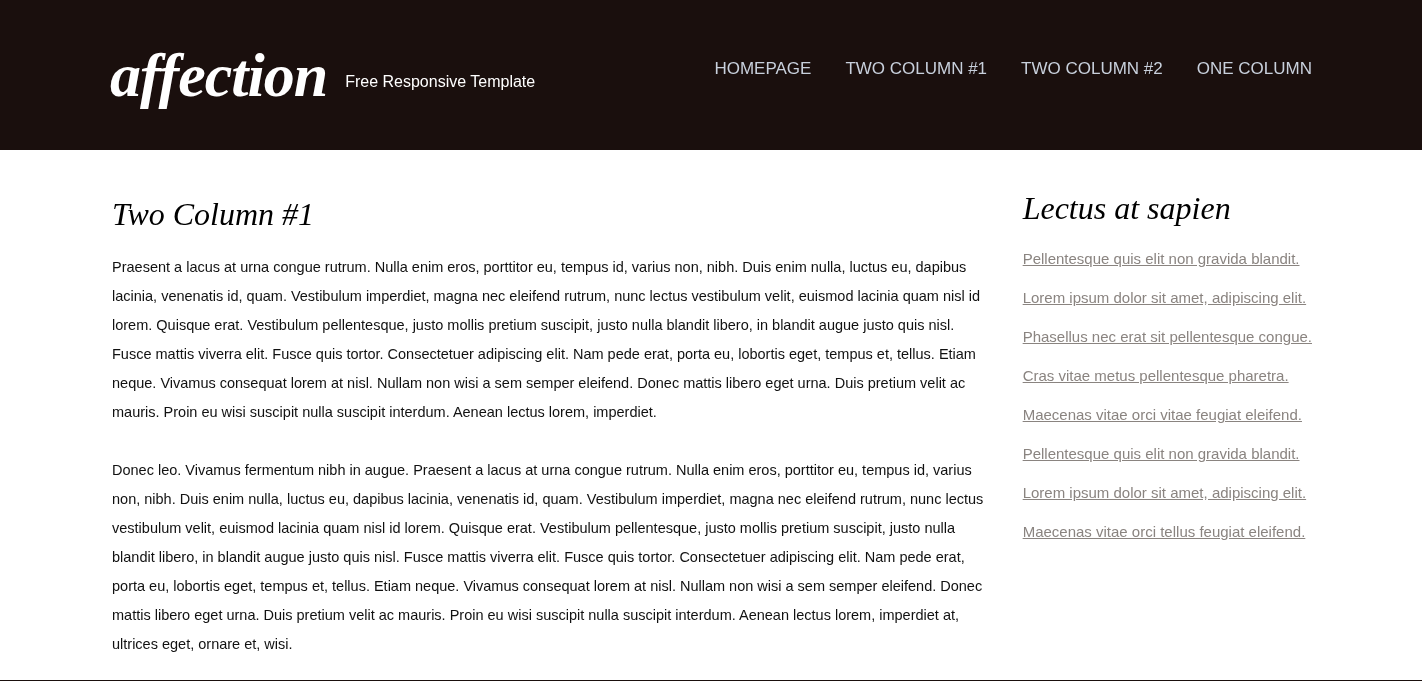 The image size is (1422, 681). What do you see at coordinates (916, 69) in the screenshot?
I see `nav-link: TWO COLUMN #1` at bounding box center [916, 69].